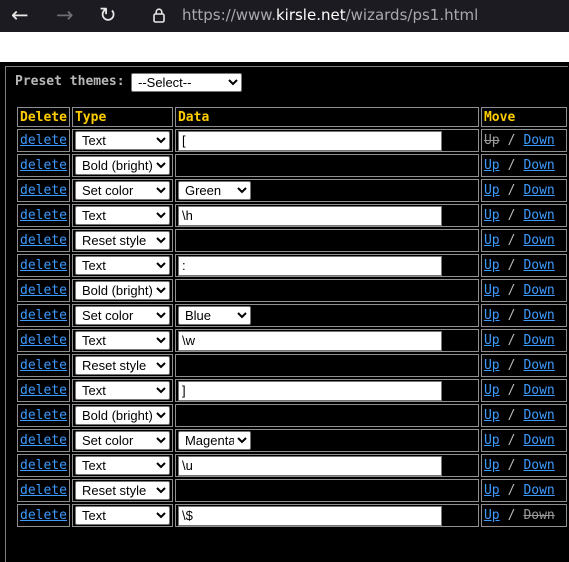 The width and height of the screenshot is (569, 562). What do you see at coordinates (229, 15) in the screenshot?
I see `url-prefix: https://www.` at bounding box center [229, 15].